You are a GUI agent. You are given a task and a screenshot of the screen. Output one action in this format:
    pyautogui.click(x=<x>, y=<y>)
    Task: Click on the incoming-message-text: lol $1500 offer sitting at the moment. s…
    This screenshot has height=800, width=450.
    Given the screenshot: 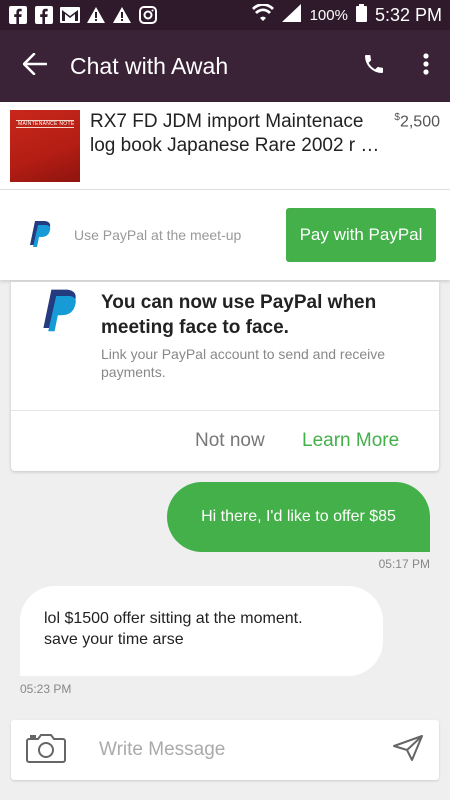 What is the action you would take?
    pyautogui.click(x=173, y=629)
    